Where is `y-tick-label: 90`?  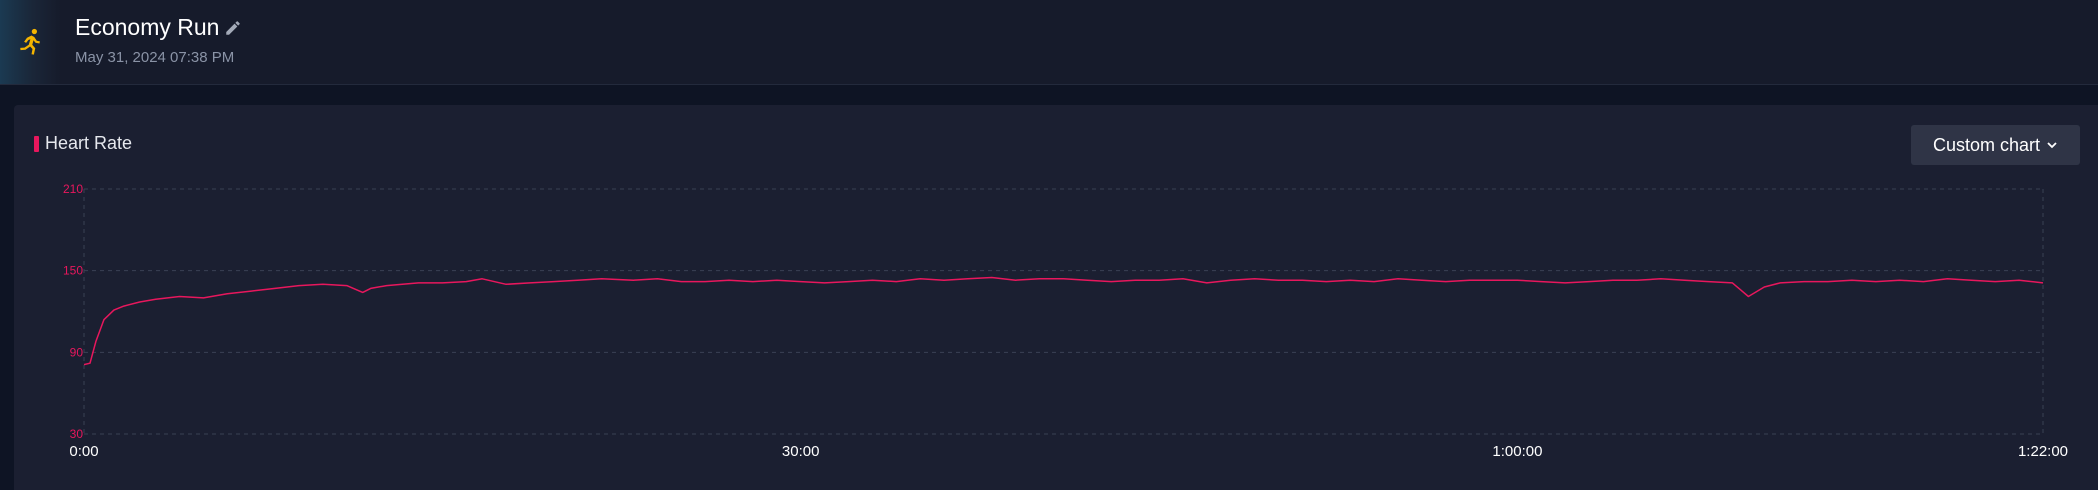 y-tick-label: 90 is located at coordinates (77, 352).